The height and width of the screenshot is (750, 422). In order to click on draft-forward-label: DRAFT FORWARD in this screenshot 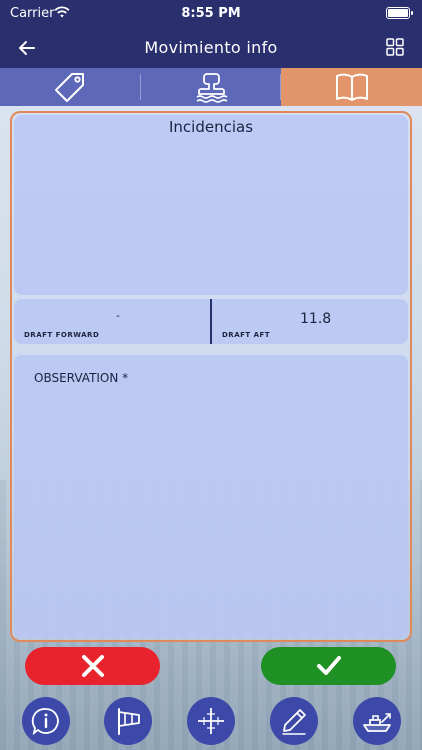, I will do `click(62, 335)`.